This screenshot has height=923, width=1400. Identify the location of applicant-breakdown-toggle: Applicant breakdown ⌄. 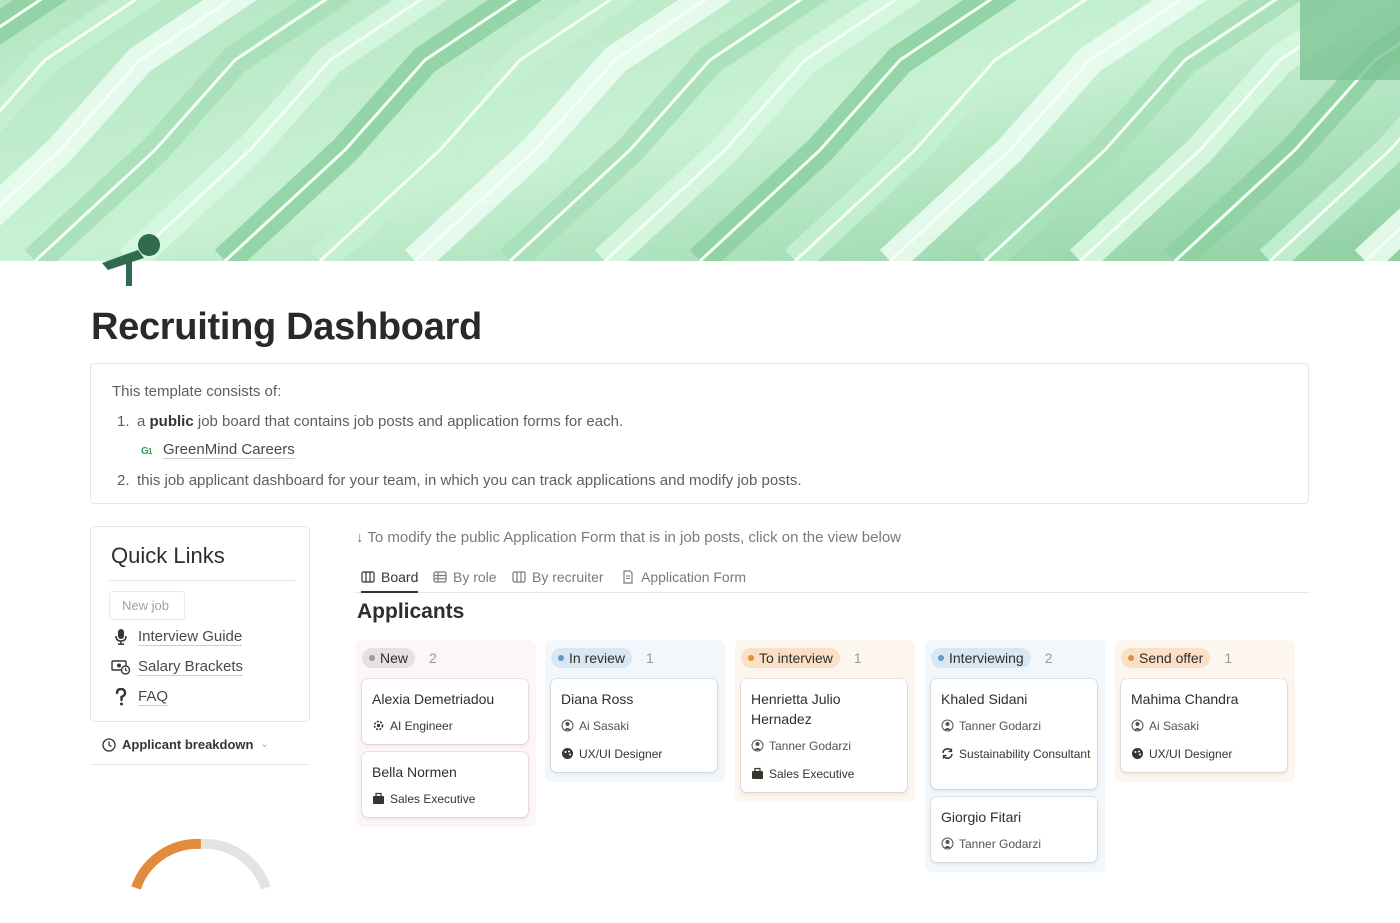
(185, 744).